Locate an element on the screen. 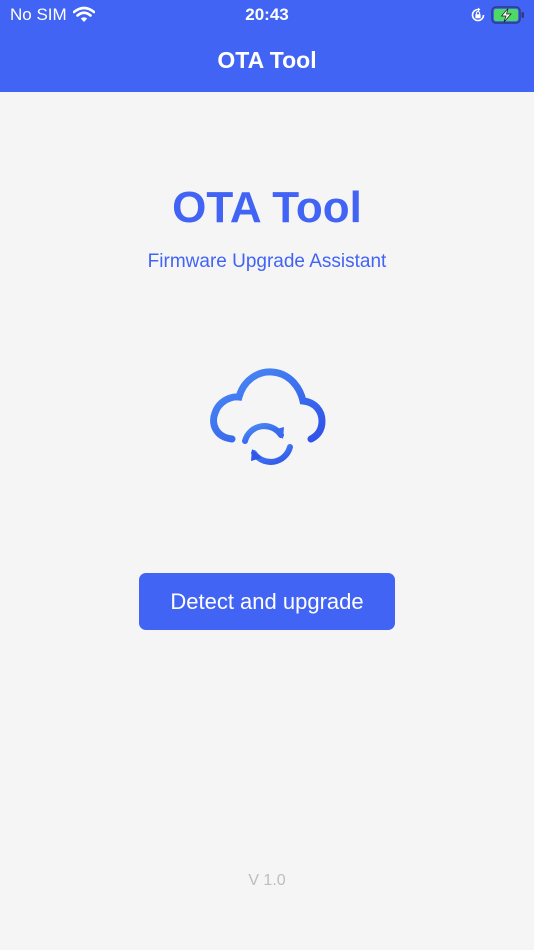 The image size is (534, 950). app-subtitle: Firmware Upgrade Assistant is located at coordinates (267, 261).